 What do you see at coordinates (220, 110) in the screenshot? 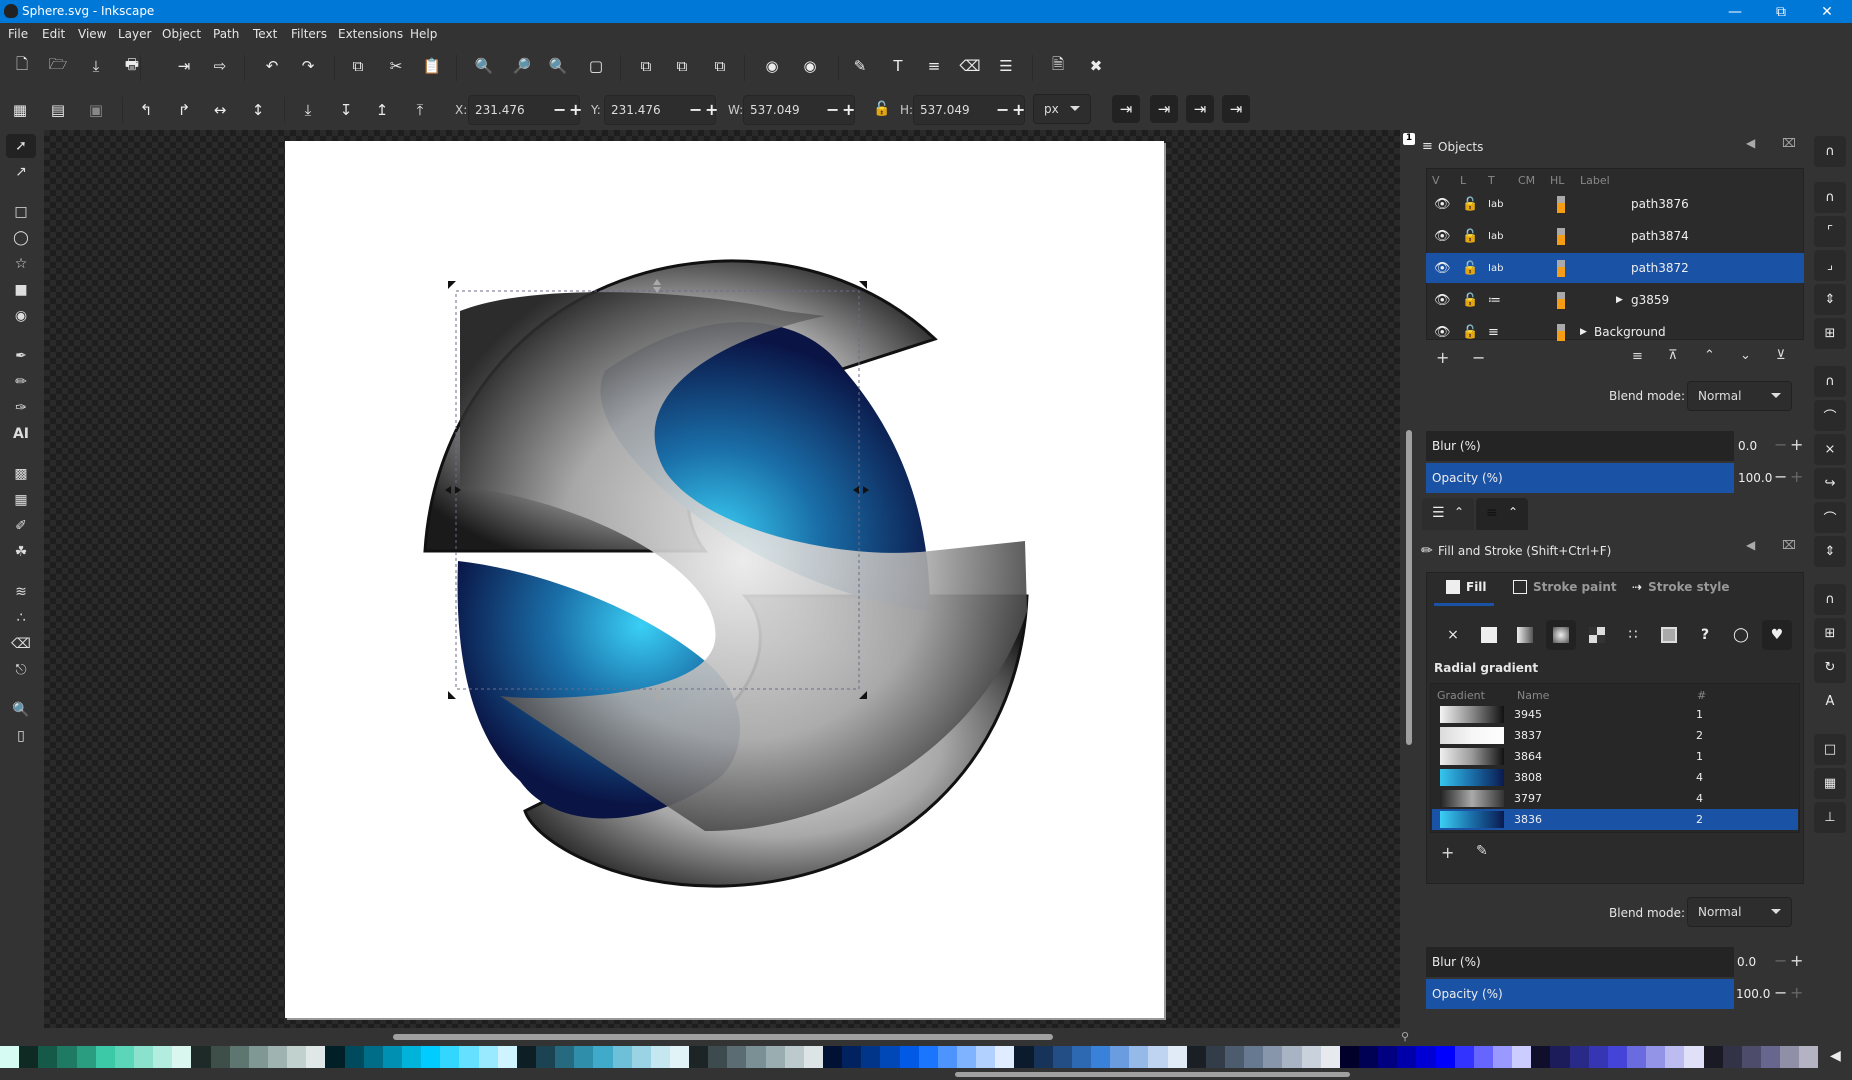
I see `flip-horizontal-icon: ↔` at bounding box center [220, 110].